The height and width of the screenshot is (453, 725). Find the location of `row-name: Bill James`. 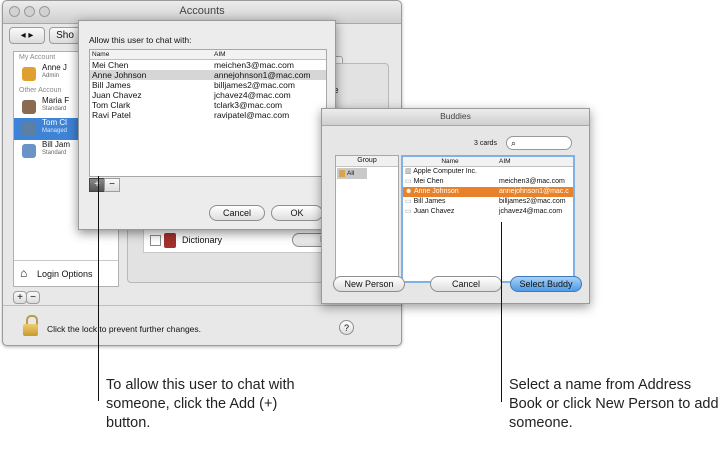

row-name: Bill James is located at coordinates (111, 85).